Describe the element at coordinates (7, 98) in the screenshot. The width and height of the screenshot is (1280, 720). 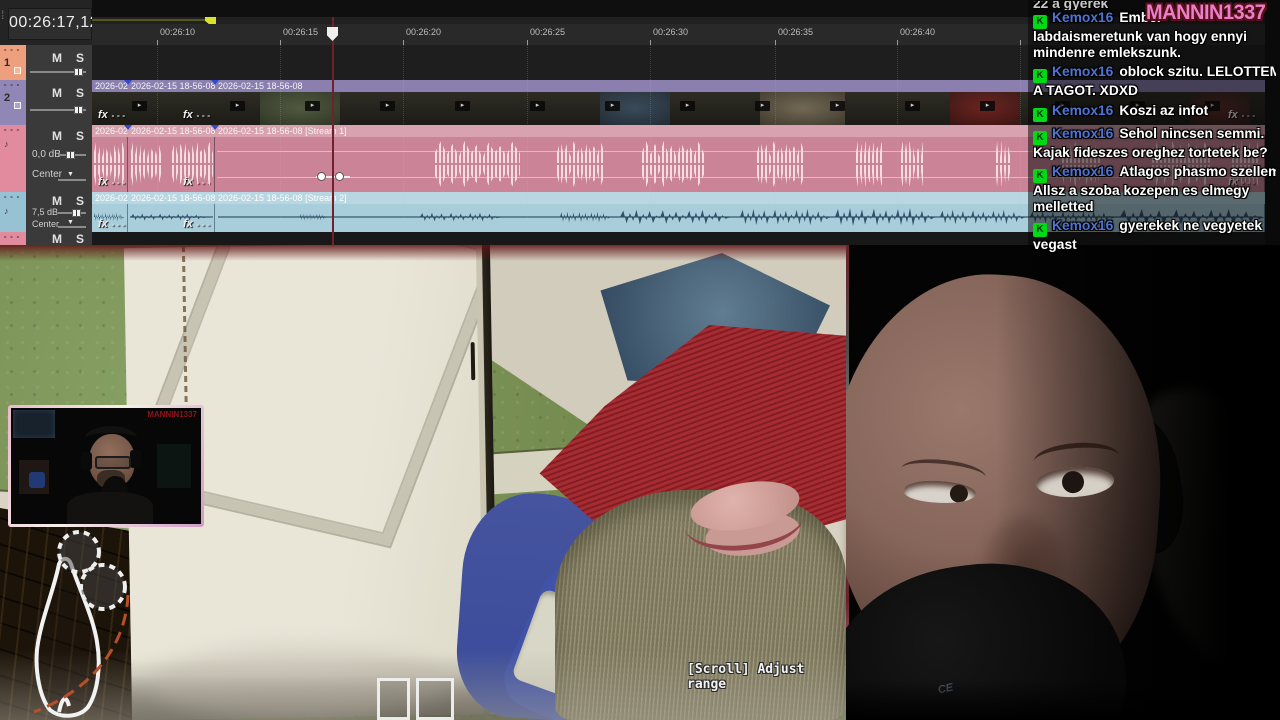
I see `track2-number: 2` at that location.